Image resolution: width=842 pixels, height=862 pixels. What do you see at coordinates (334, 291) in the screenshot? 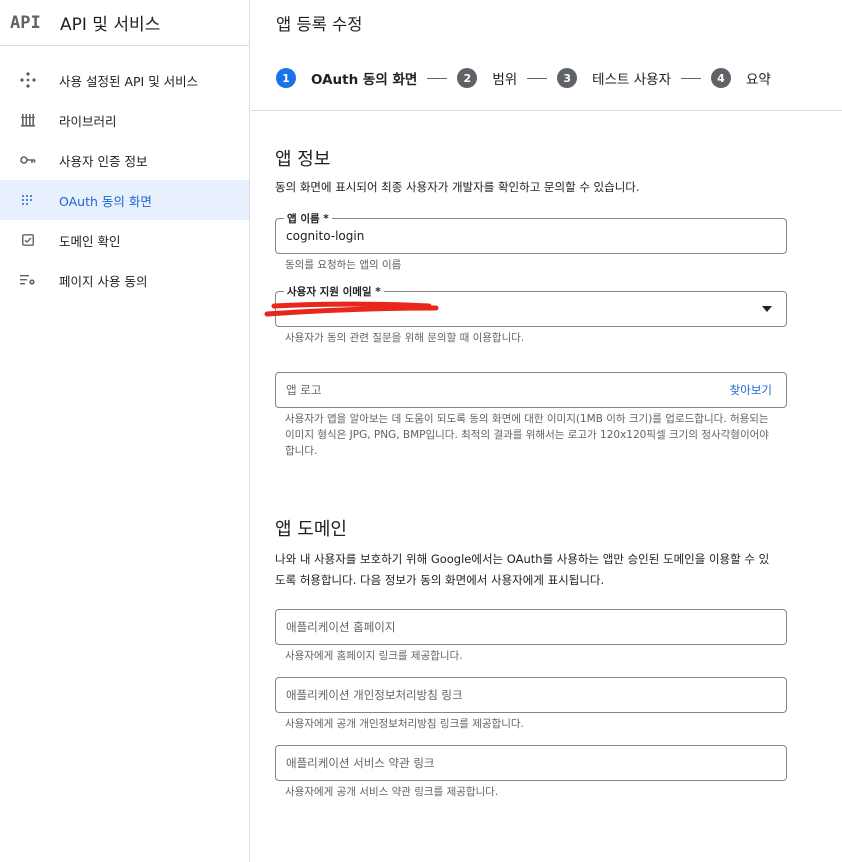
I see `support-email-label: 사용자 지원 이메일 *` at bounding box center [334, 291].